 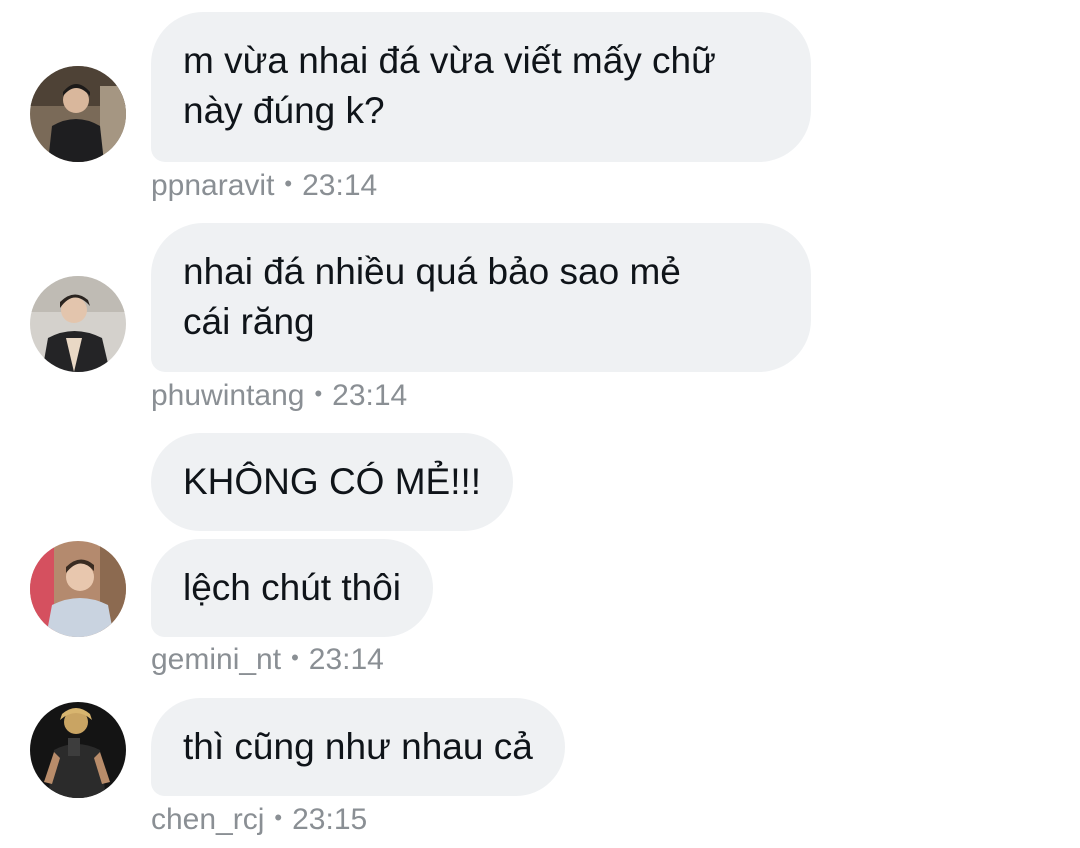 What do you see at coordinates (292, 588) in the screenshot?
I see `message-bubble: lệch chút thôi` at bounding box center [292, 588].